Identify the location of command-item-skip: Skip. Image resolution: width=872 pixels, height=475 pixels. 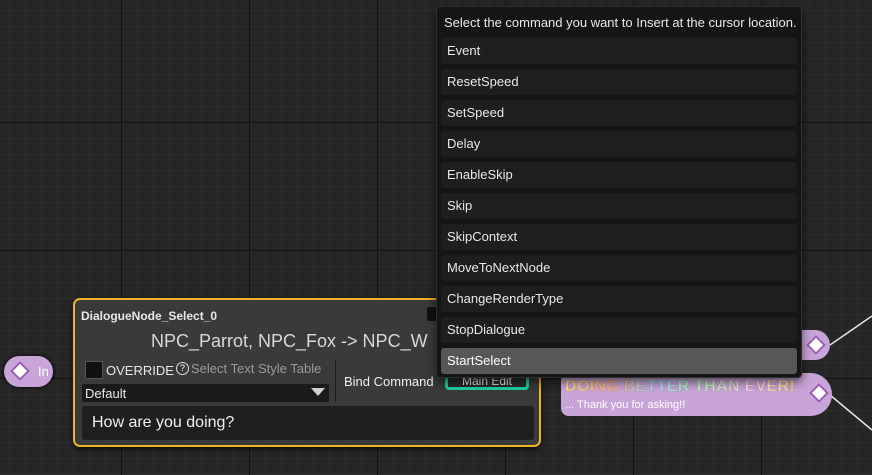
(619, 206).